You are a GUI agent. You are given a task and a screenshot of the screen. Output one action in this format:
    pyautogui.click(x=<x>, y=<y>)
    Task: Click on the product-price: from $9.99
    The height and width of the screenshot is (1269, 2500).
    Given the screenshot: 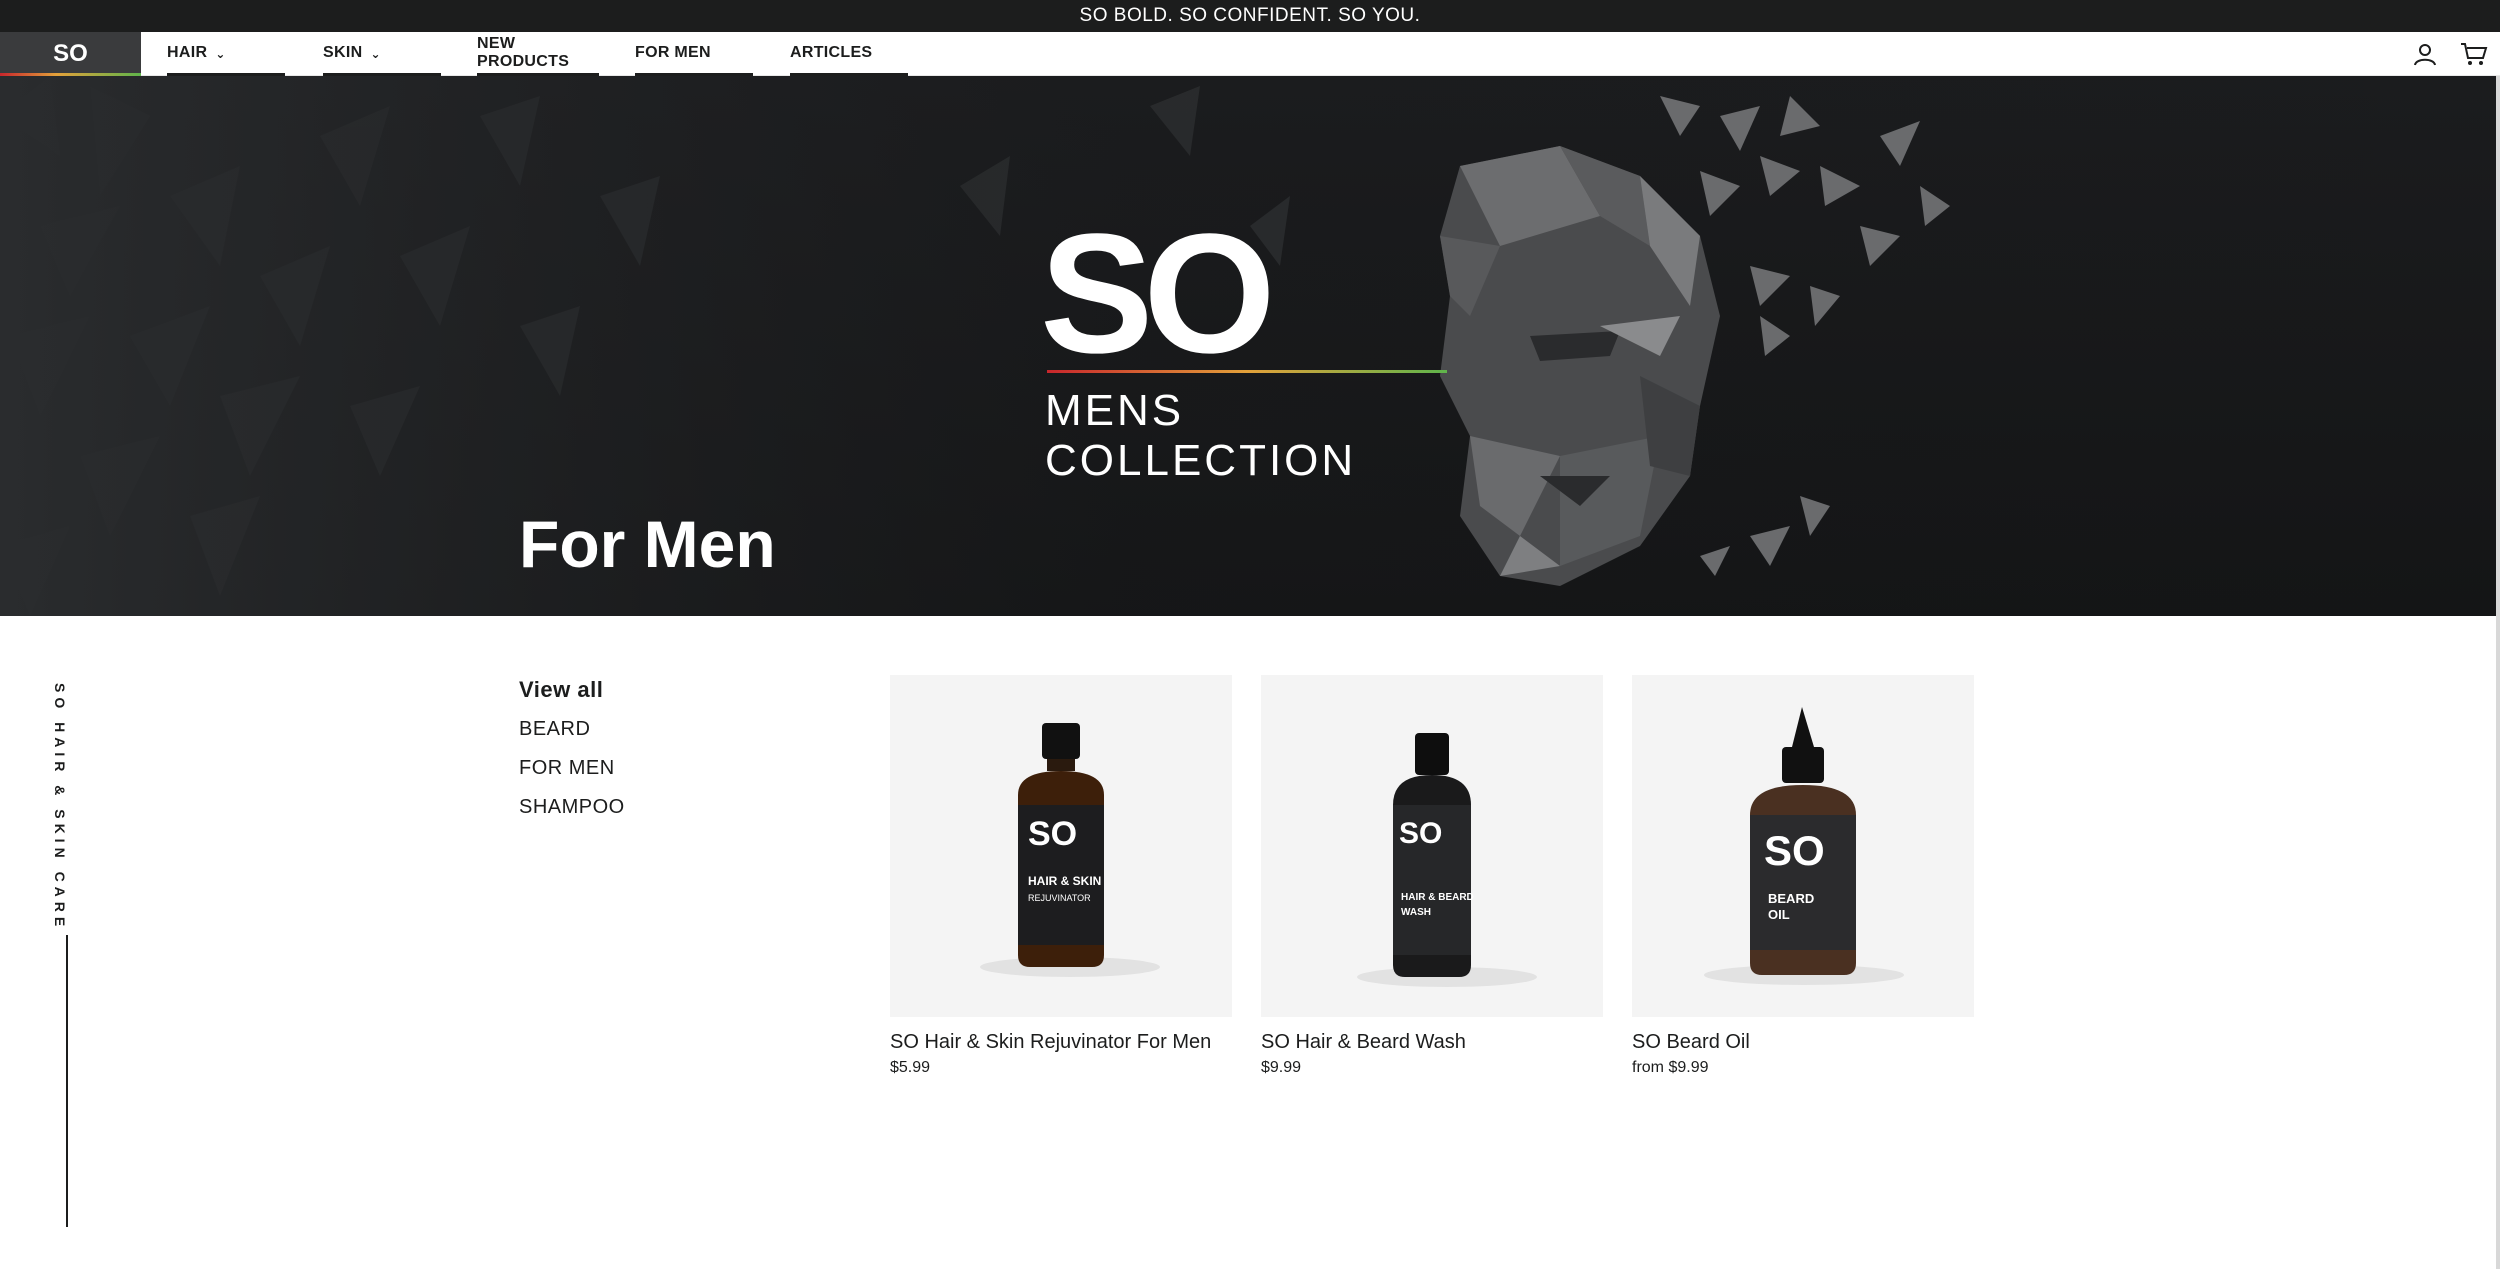 What is the action you would take?
    pyautogui.click(x=1670, y=1067)
    